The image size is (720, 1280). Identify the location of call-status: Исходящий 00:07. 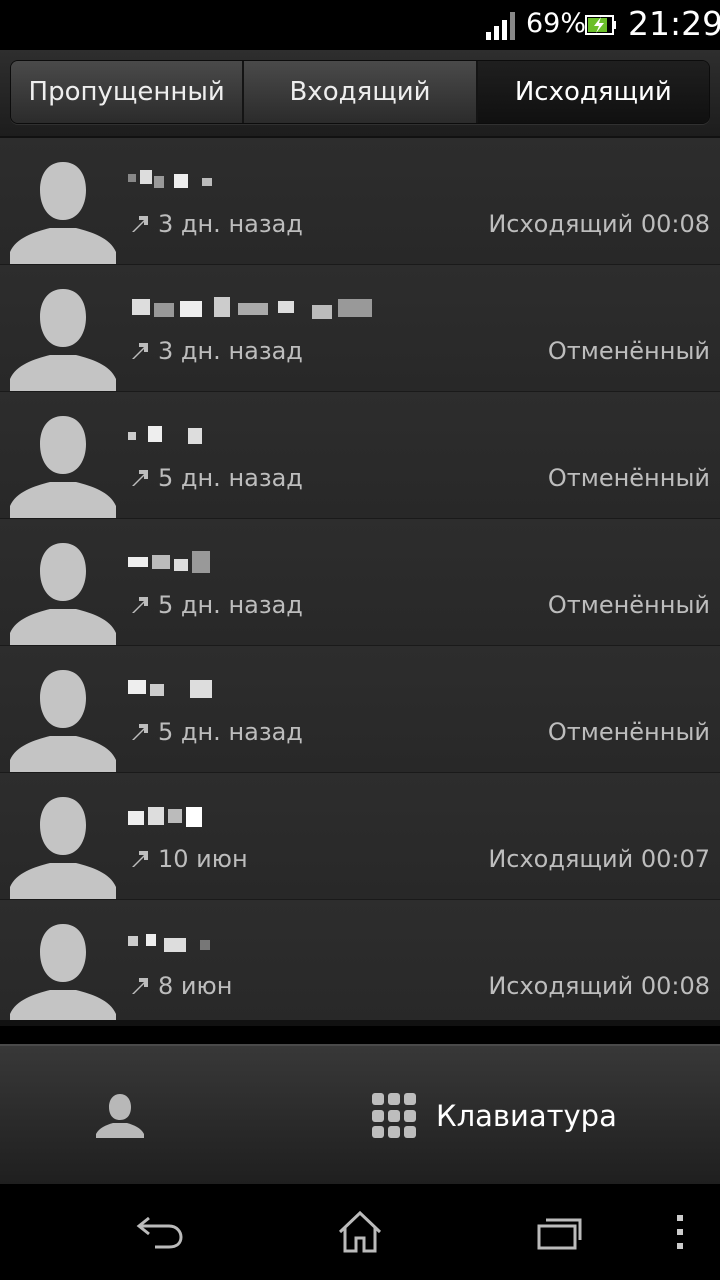
(599, 859).